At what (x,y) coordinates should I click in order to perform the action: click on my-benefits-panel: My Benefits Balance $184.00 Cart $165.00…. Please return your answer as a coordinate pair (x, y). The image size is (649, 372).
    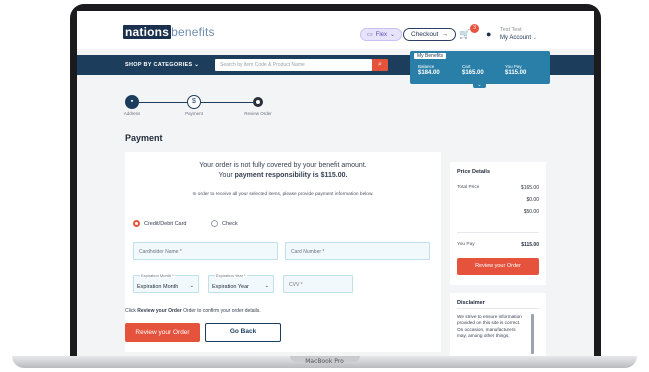
    Looking at the image, I should click on (480, 69).